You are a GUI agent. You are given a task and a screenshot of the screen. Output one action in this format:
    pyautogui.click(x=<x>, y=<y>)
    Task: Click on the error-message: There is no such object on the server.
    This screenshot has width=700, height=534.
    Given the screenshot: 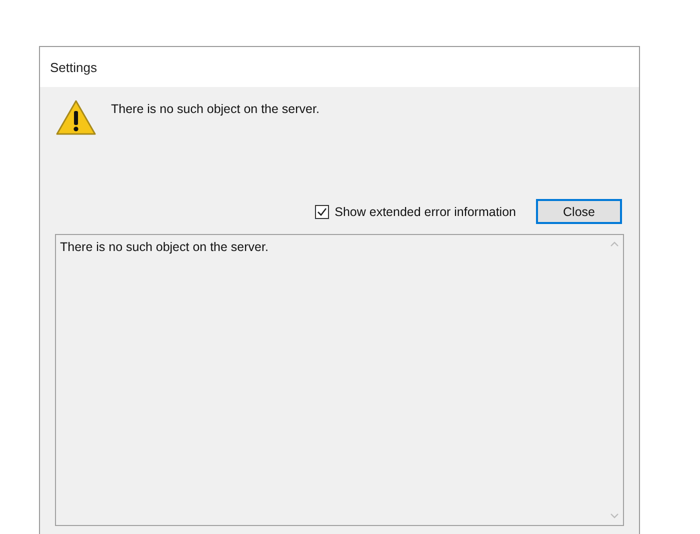 What is the action you would take?
    pyautogui.click(x=215, y=110)
    